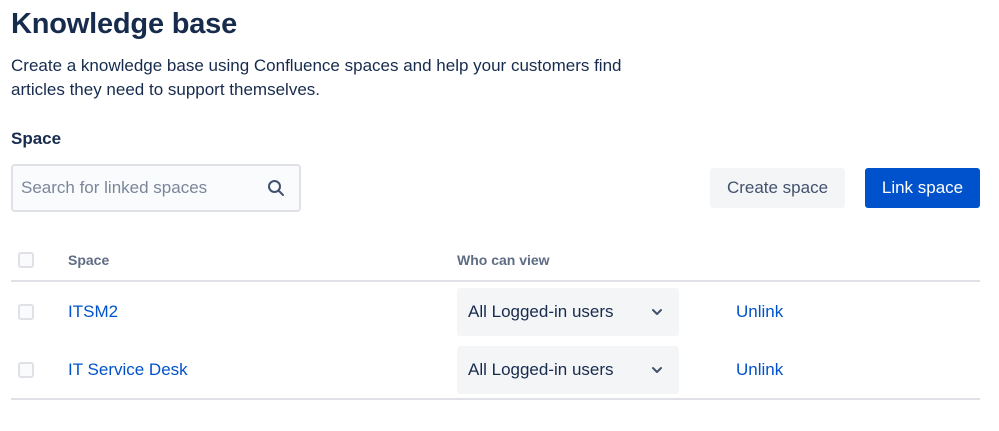 The image size is (999, 431). What do you see at coordinates (133, 188) in the screenshot?
I see `search-input` at bounding box center [133, 188].